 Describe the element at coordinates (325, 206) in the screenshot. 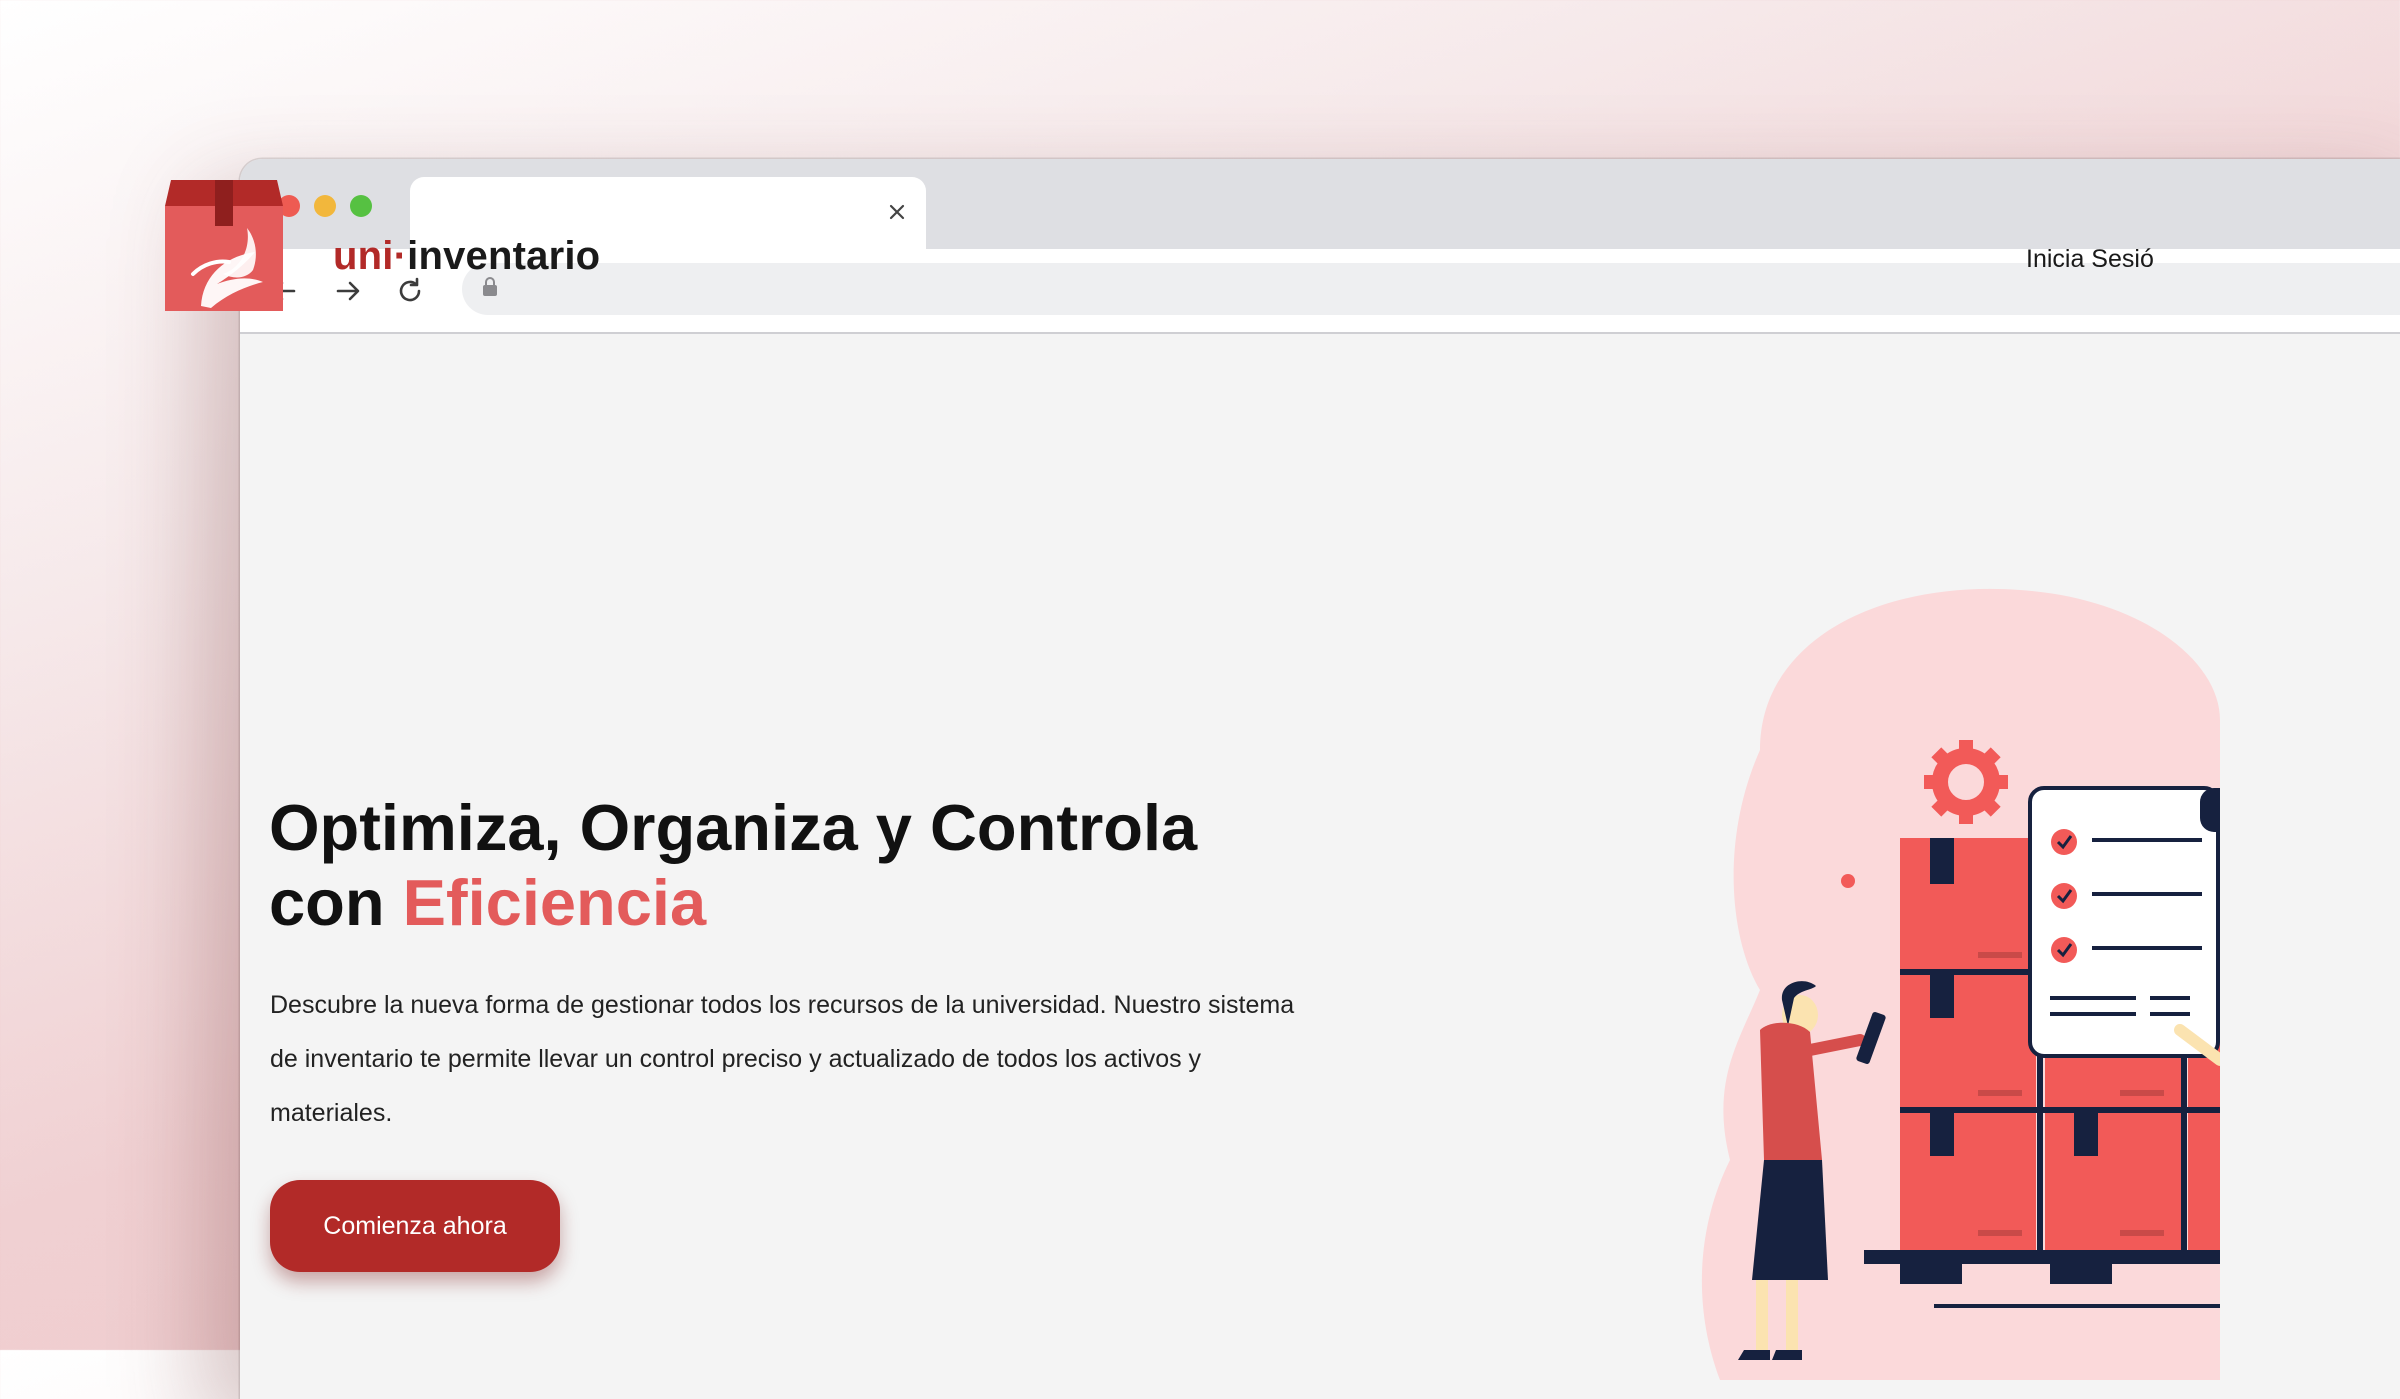

I see `minimize-window-button` at that location.